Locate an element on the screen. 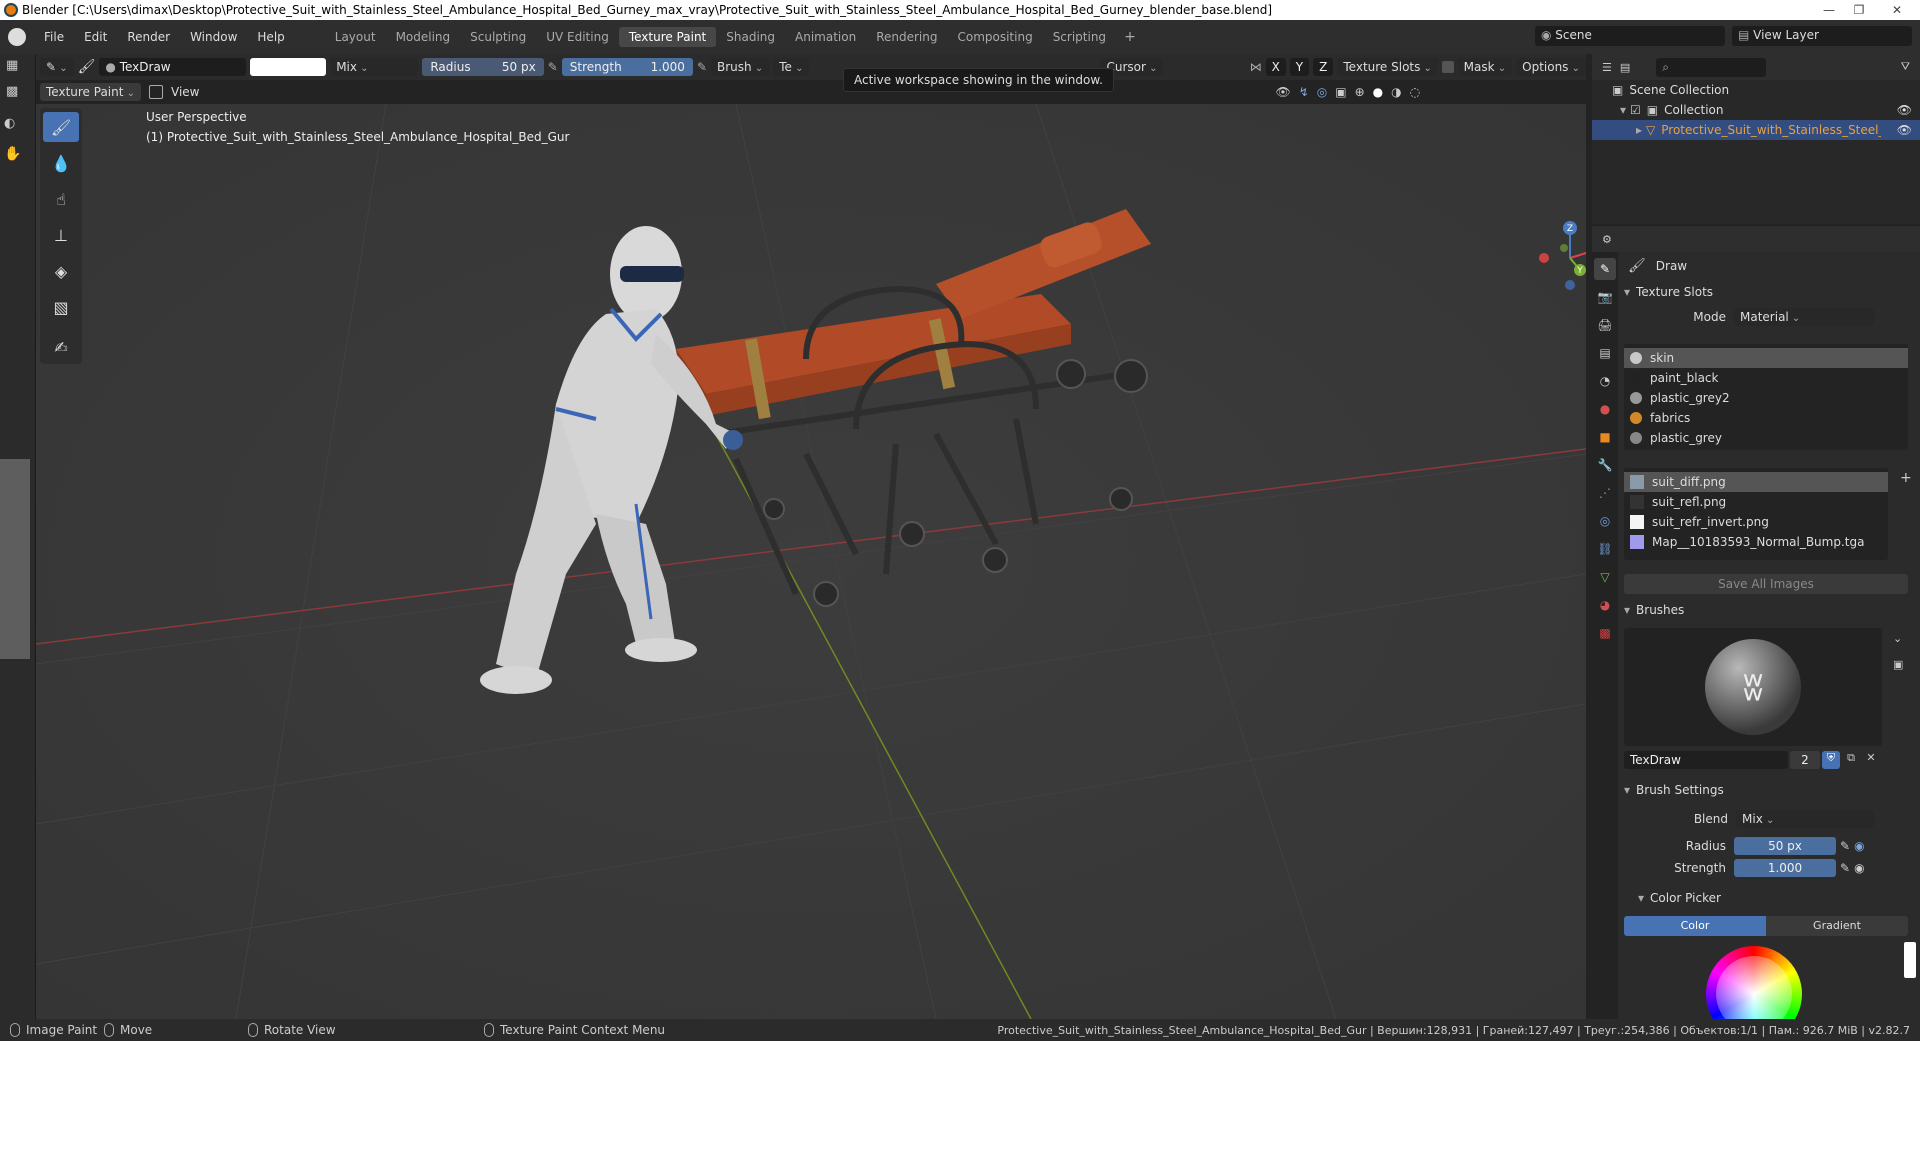 This screenshot has height=1158, width=1920. list-item: paint_black is located at coordinates (1766, 378).